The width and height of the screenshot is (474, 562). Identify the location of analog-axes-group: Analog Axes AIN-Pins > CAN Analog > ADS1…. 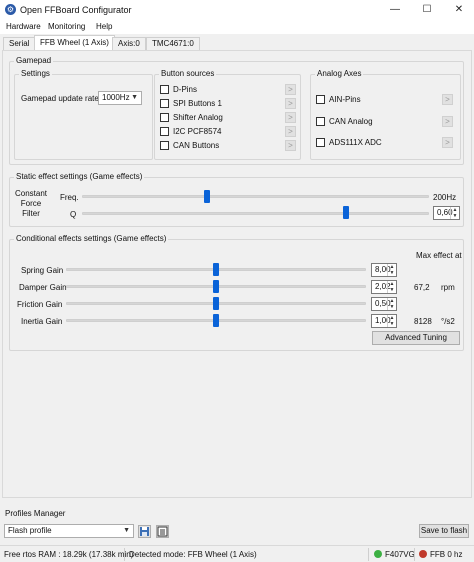
(385, 114).